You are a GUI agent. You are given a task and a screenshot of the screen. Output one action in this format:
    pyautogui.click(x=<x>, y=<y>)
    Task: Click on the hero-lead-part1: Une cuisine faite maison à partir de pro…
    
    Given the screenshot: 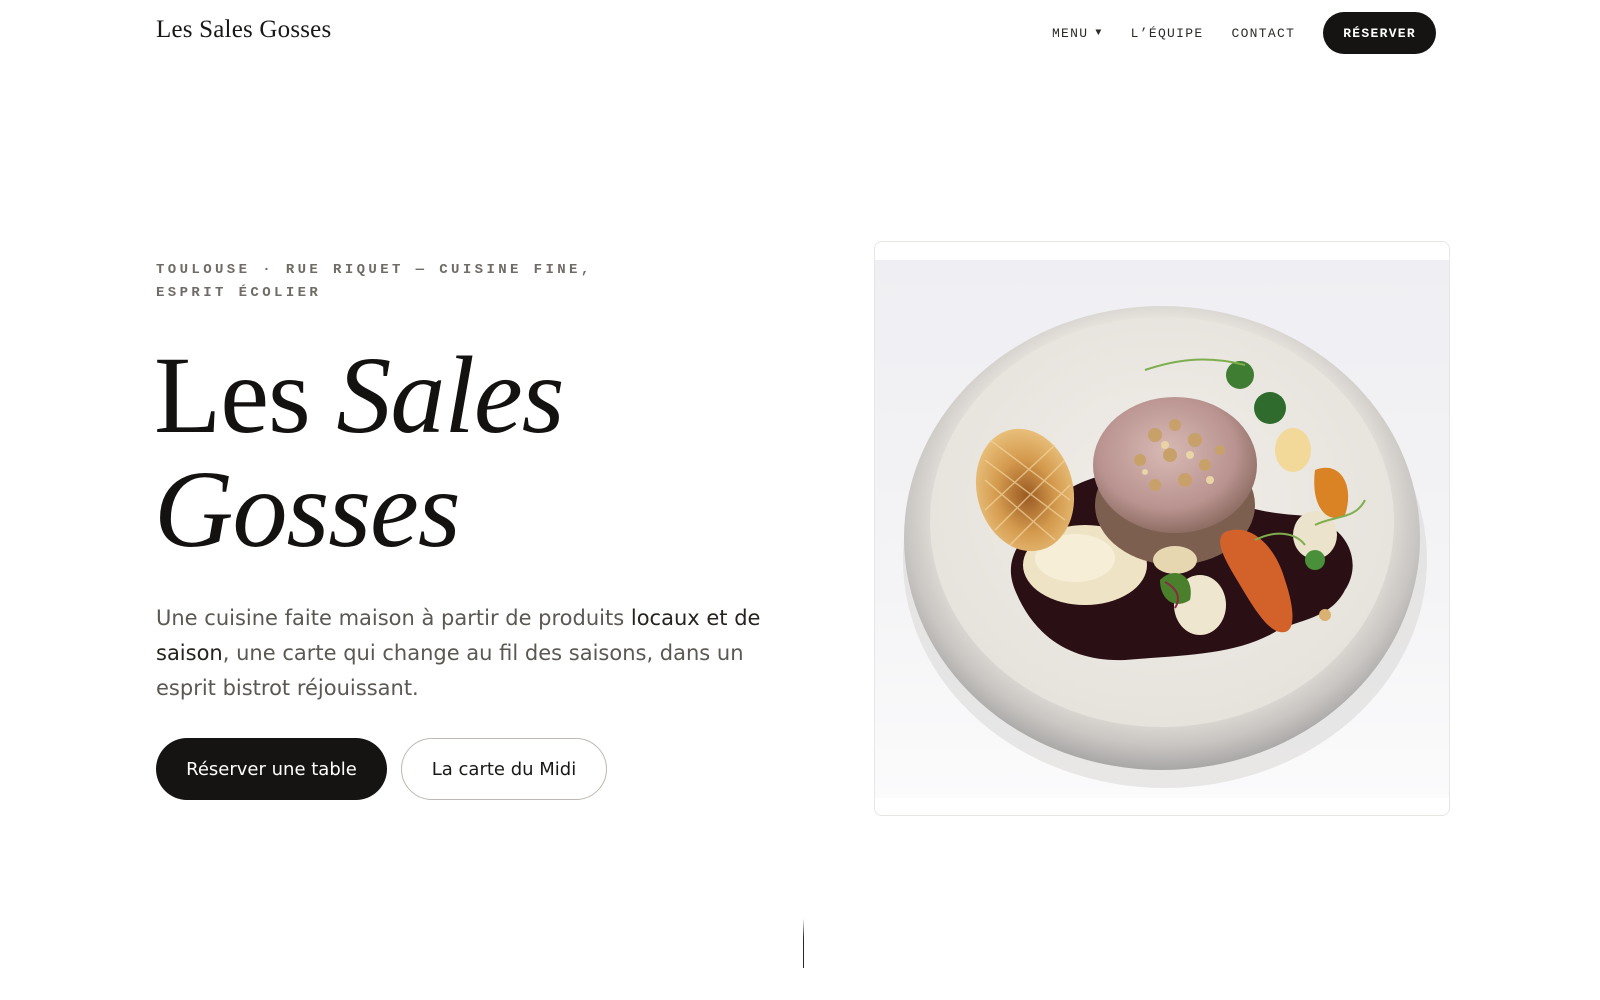 What is the action you would take?
    pyautogui.click(x=393, y=618)
    